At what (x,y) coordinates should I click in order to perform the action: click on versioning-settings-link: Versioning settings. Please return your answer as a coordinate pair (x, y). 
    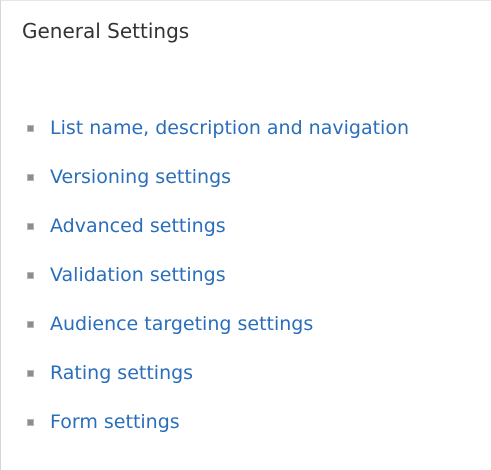
    Looking at the image, I should click on (140, 177).